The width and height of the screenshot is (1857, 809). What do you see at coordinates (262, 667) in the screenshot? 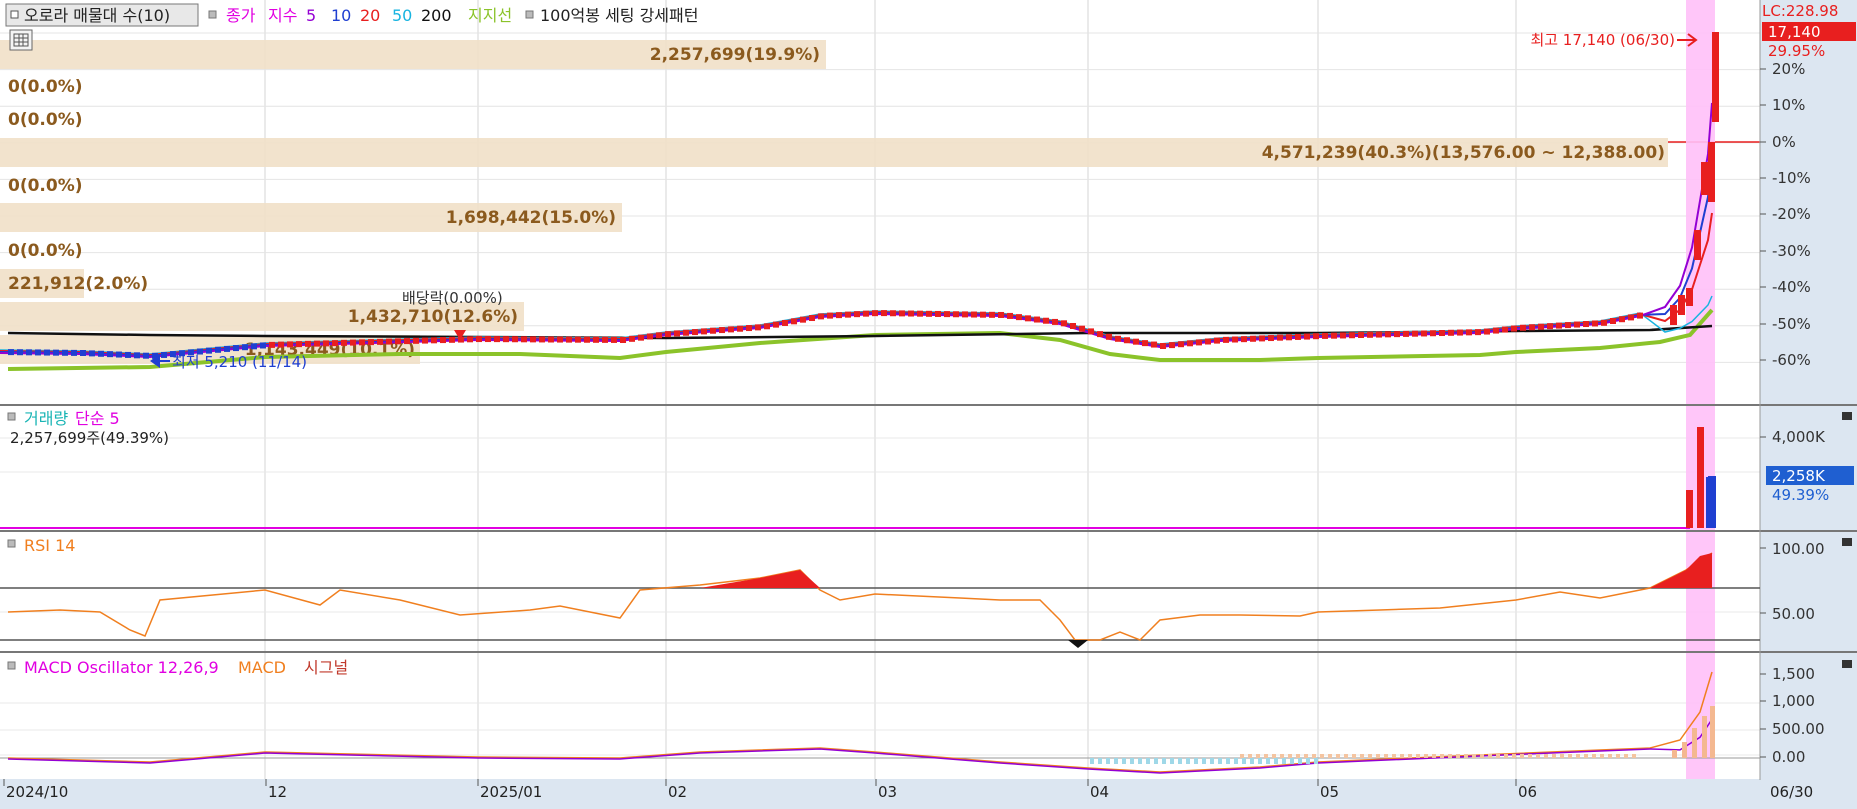
I see `macd-label: MACD` at bounding box center [262, 667].